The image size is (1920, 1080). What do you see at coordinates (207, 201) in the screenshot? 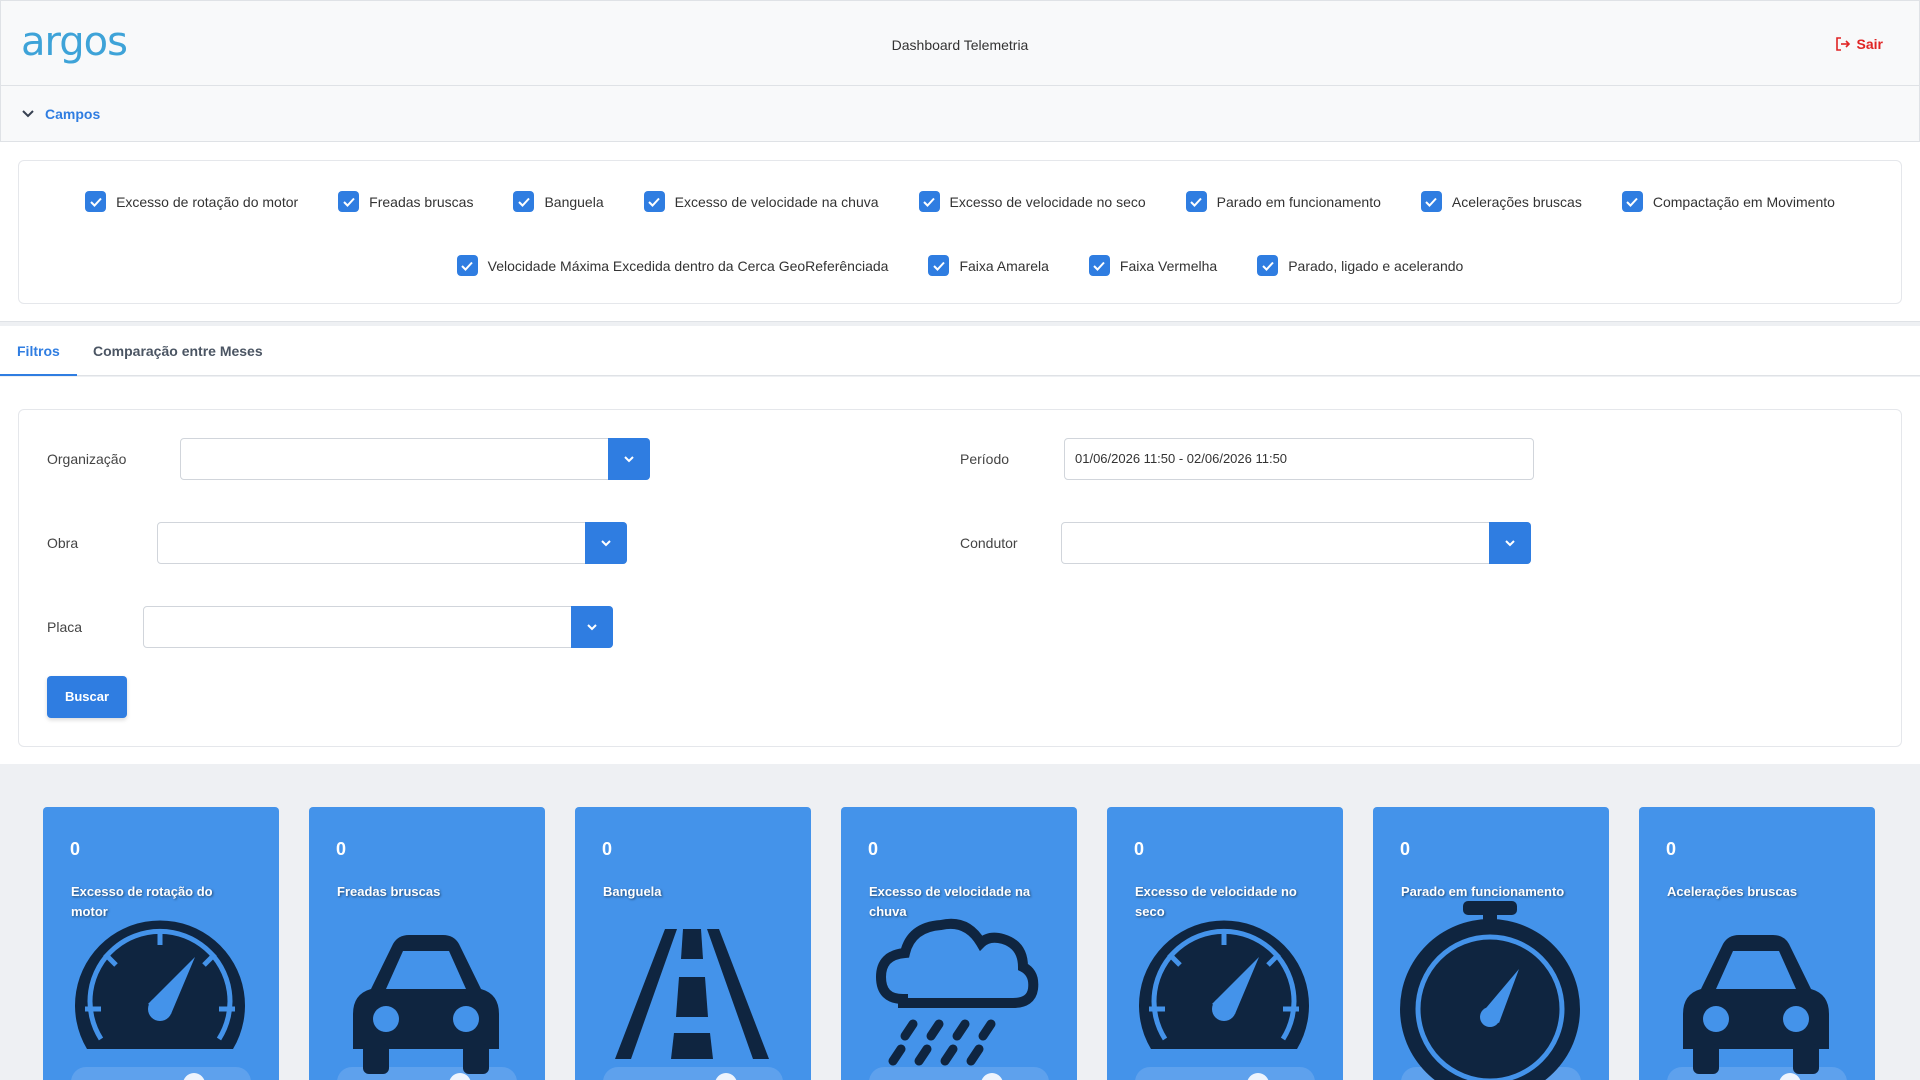
I see `checkbox-label: Excesso de rotação do motor` at bounding box center [207, 201].